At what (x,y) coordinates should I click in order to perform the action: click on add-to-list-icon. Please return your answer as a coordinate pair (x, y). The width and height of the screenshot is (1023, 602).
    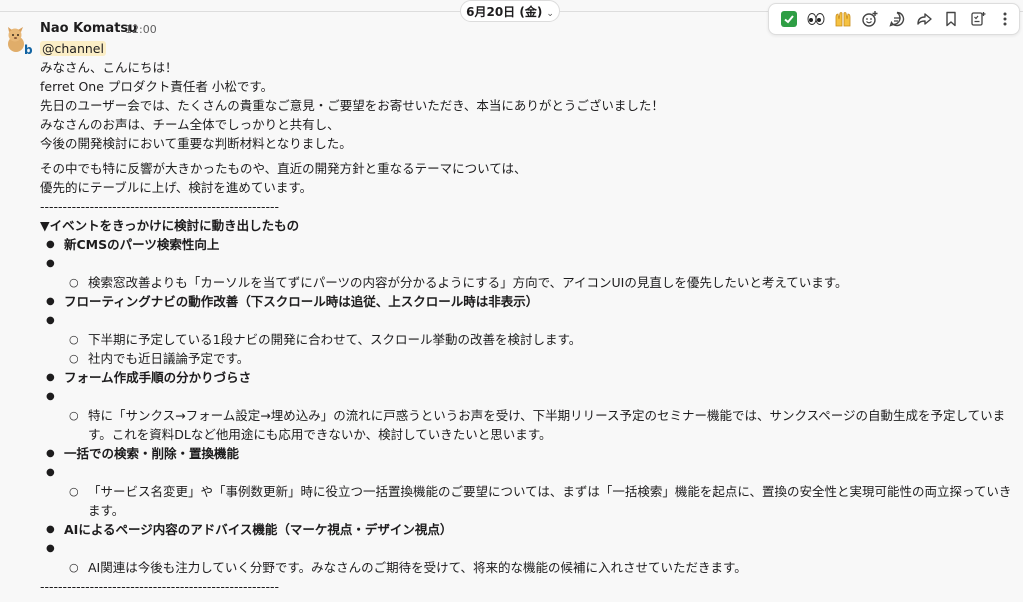
    Looking at the image, I should click on (978, 19).